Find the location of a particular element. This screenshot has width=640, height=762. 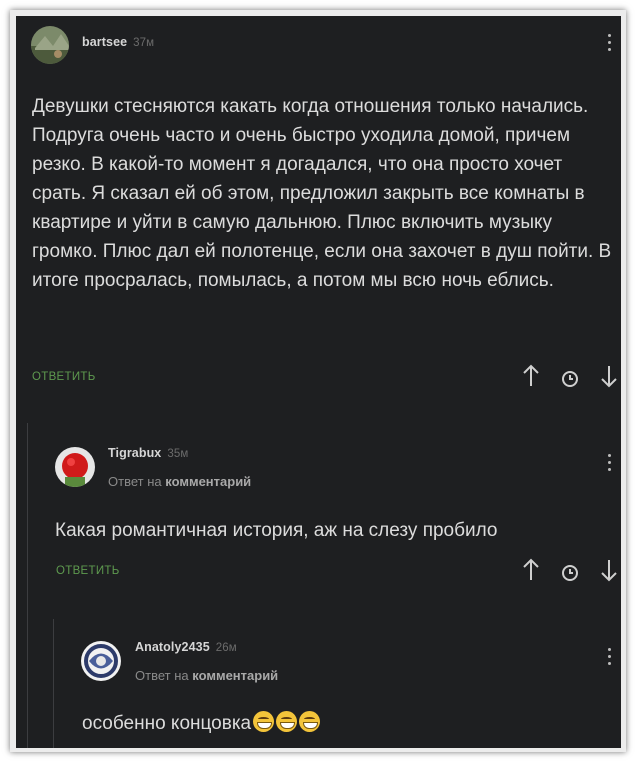

username-text: Tigrabux is located at coordinates (134, 453).